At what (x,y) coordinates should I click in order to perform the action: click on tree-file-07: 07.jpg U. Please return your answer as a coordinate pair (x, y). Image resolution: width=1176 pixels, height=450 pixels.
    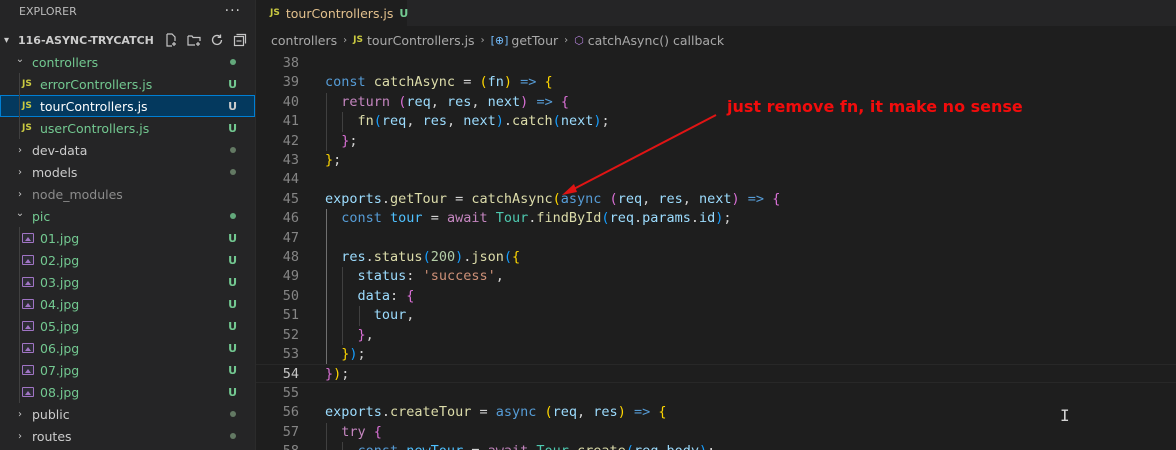
    Looking at the image, I should click on (127, 370).